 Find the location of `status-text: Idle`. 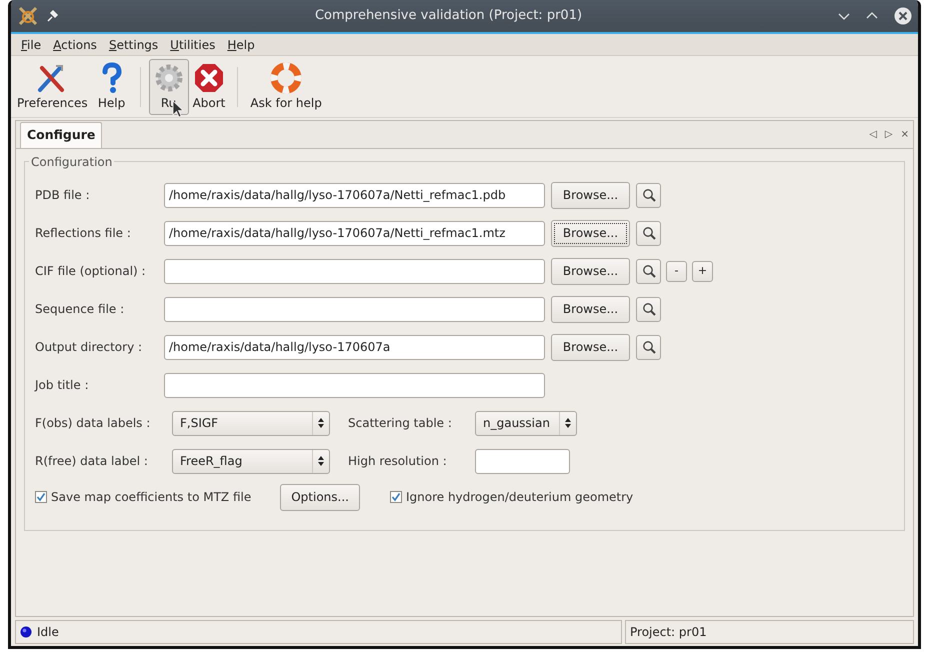

status-text: Idle is located at coordinates (48, 632).